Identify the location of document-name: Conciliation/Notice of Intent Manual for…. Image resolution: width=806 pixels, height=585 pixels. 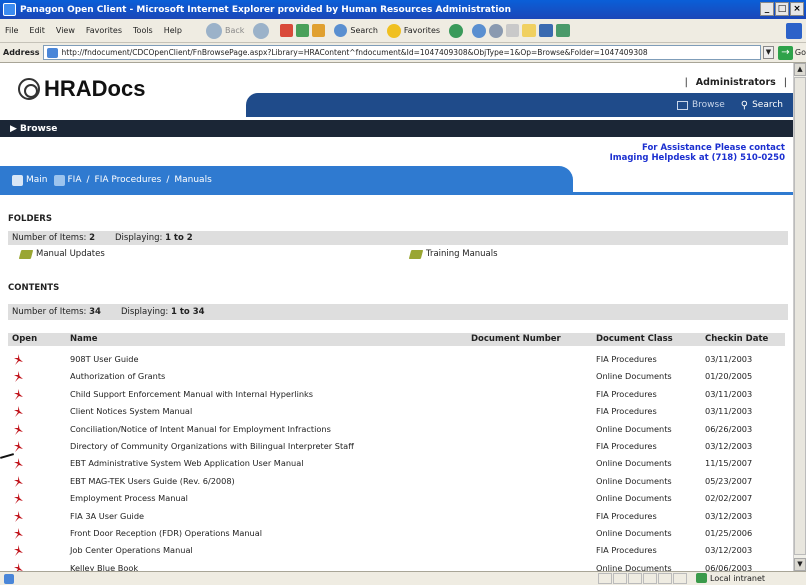
(200, 429).